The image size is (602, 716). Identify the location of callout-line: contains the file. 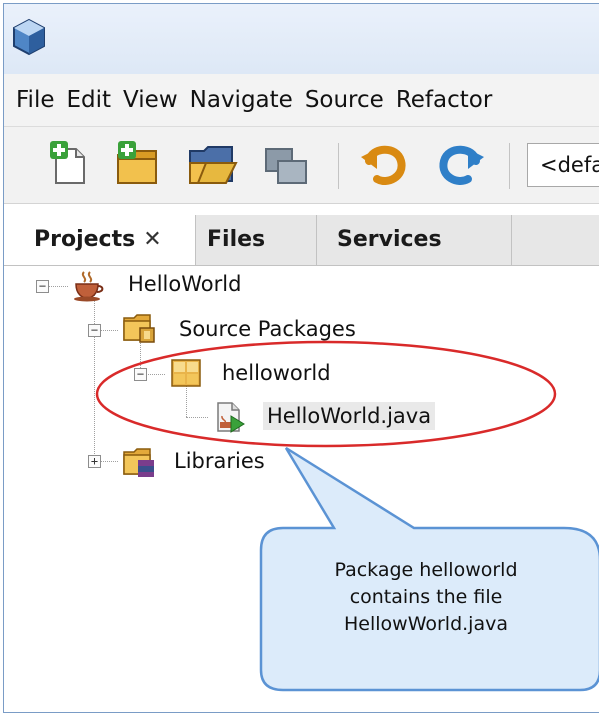
(426, 597).